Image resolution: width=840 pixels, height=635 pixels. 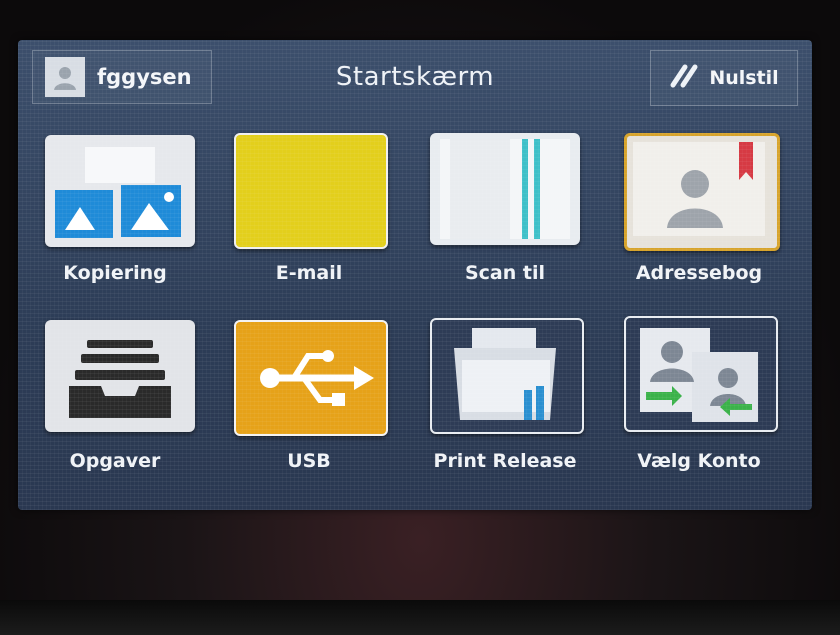 I want to click on email-tile, so click(x=311, y=191).